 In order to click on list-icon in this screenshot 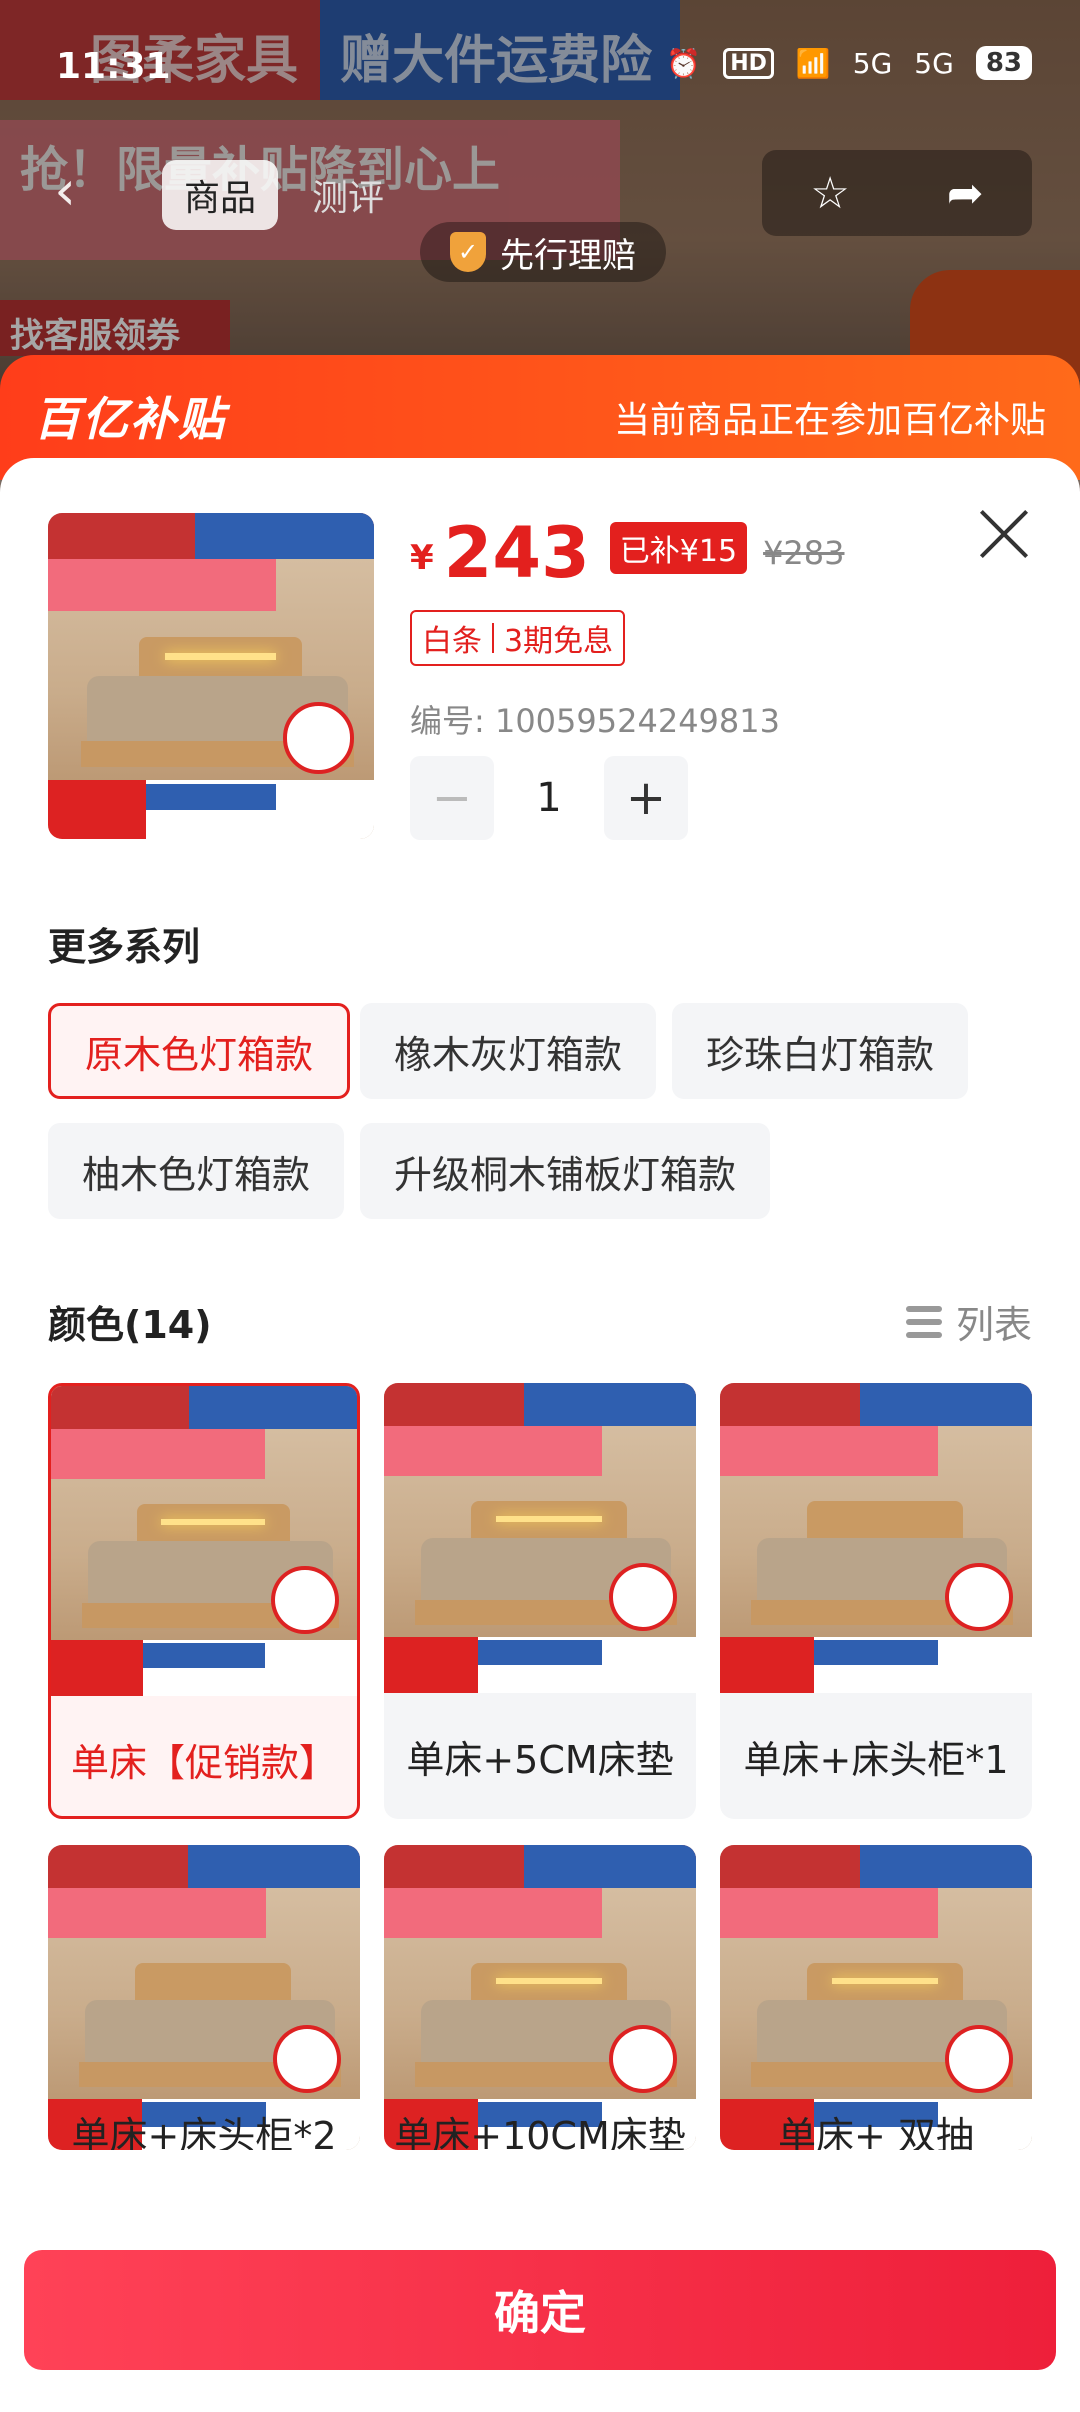, I will do `click(923, 1322)`.